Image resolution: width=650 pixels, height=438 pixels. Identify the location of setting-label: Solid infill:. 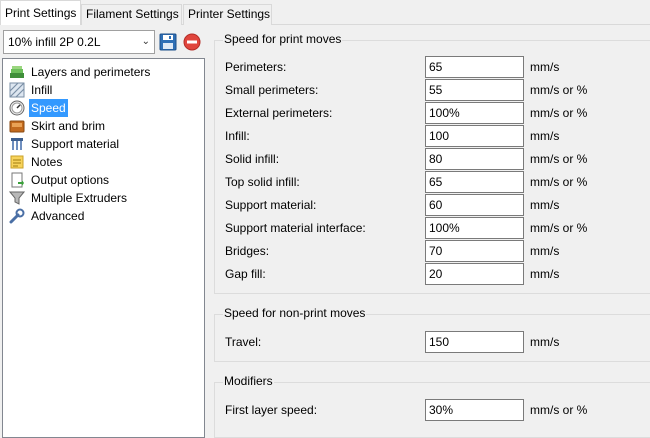
(252, 159).